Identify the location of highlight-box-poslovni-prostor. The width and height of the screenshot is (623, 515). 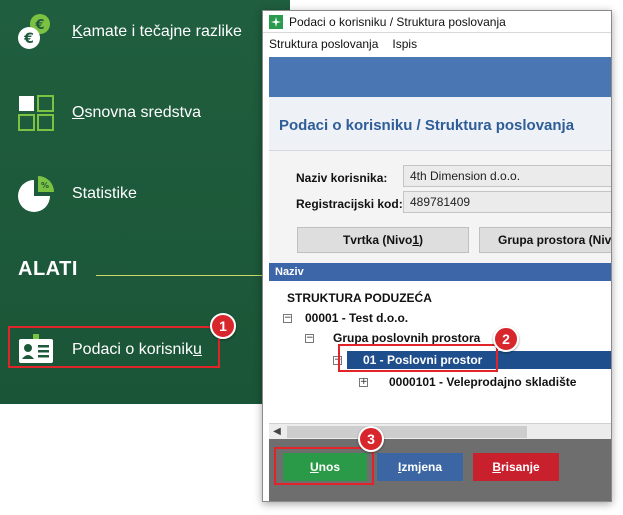
(418, 358).